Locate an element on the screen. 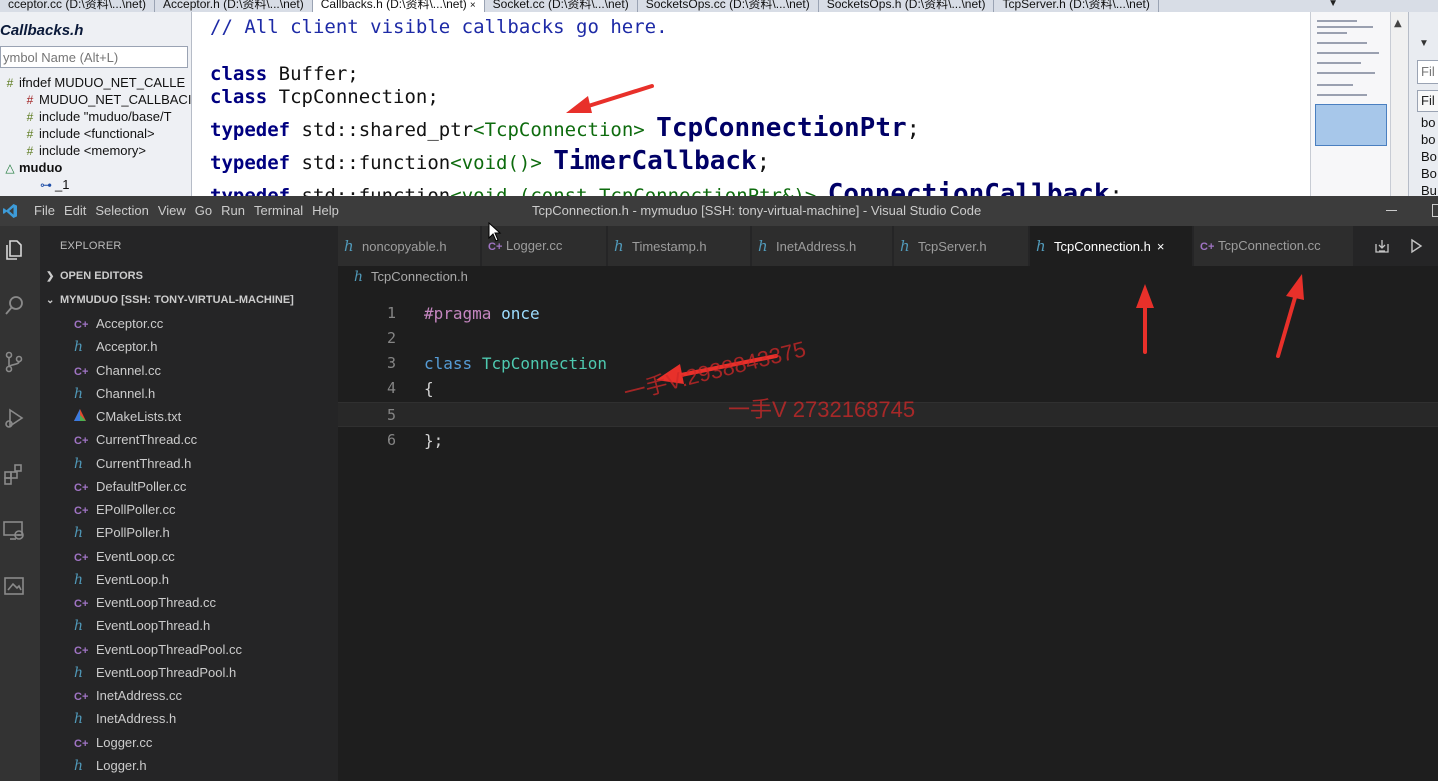 This screenshot has height=781, width=1438. si-right-item: Bu is located at coordinates (1429, 189).